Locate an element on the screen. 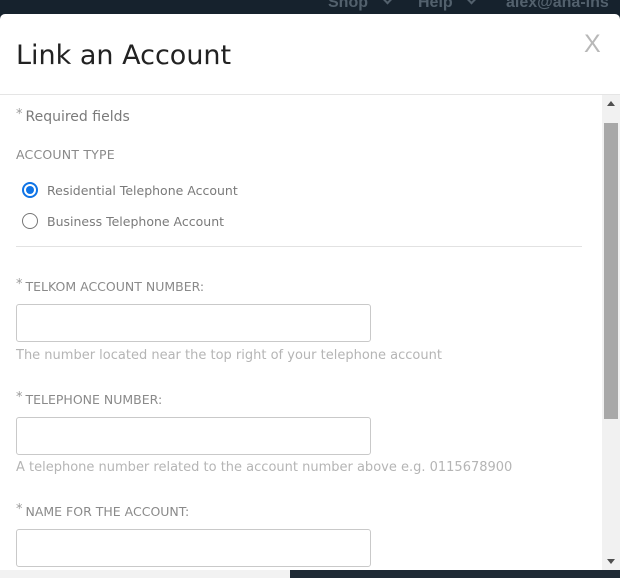  nav-help: Help is located at coordinates (435, 6).